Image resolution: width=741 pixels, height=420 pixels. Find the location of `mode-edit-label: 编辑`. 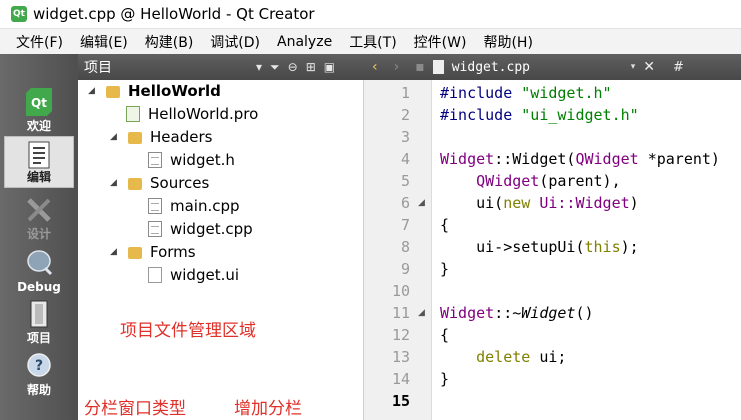

mode-edit-label: 编辑 is located at coordinates (38, 177).